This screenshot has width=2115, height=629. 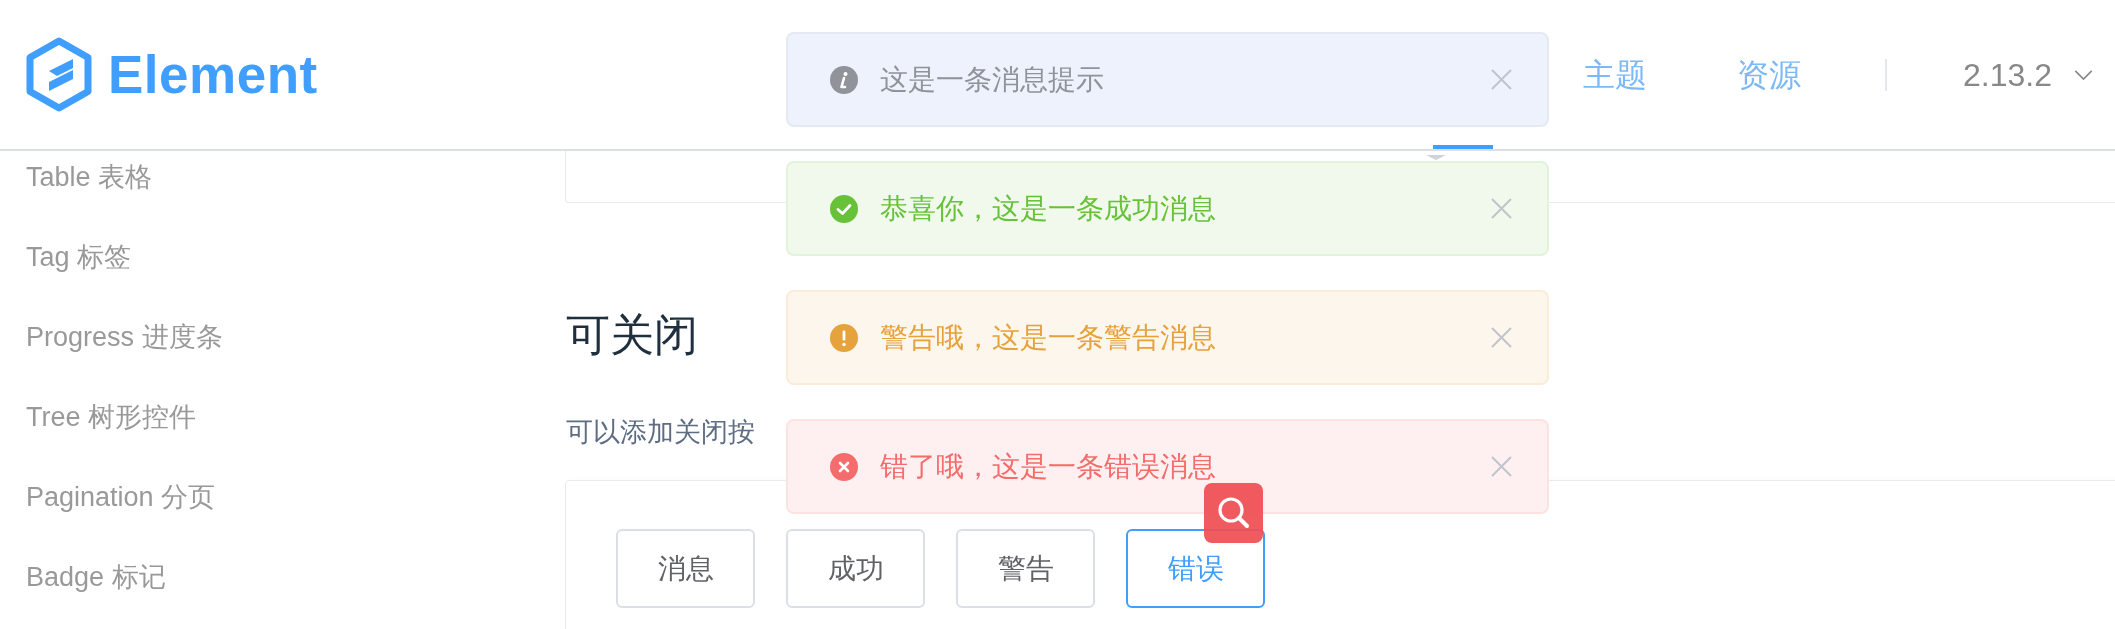 I want to click on check-circle-icon, so click(x=844, y=208).